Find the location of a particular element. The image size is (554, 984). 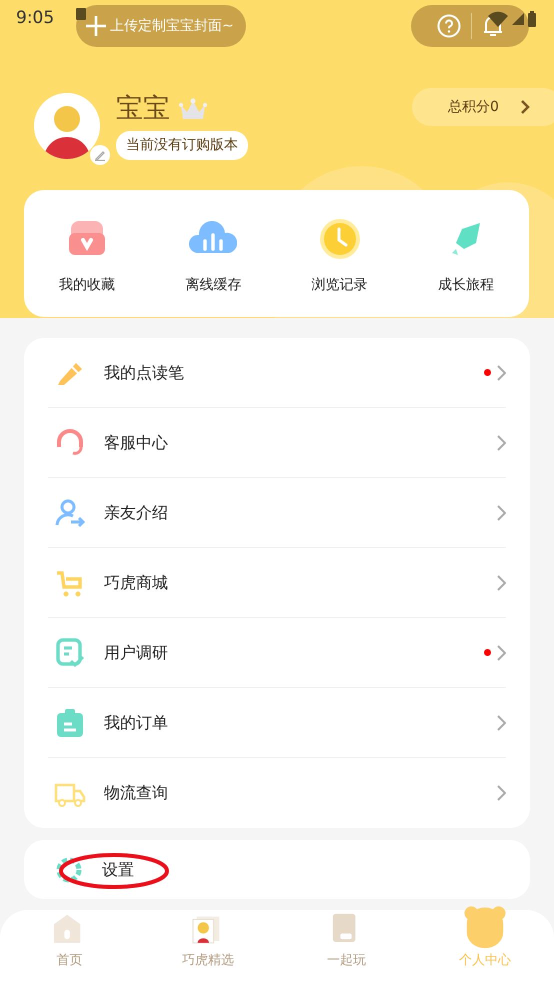

menu-item: 物流查询 is located at coordinates (300, 793).